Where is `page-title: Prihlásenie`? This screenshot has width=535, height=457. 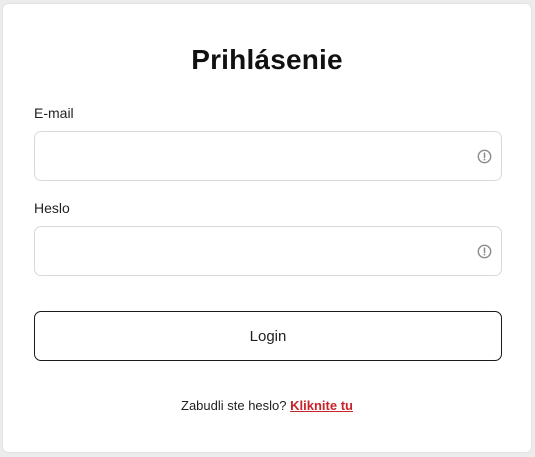 page-title: Prihlásenie is located at coordinates (267, 59).